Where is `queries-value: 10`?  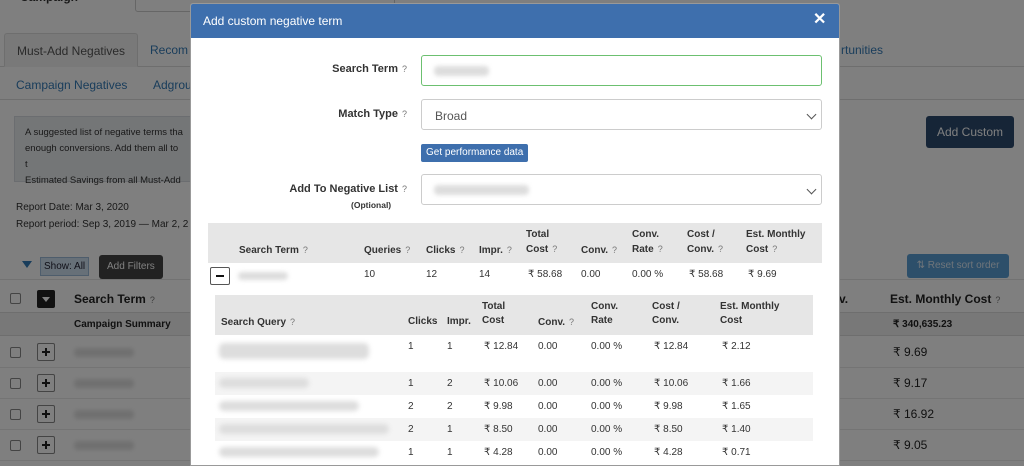 queries-value: 10 is located at coordinates (370, 274).